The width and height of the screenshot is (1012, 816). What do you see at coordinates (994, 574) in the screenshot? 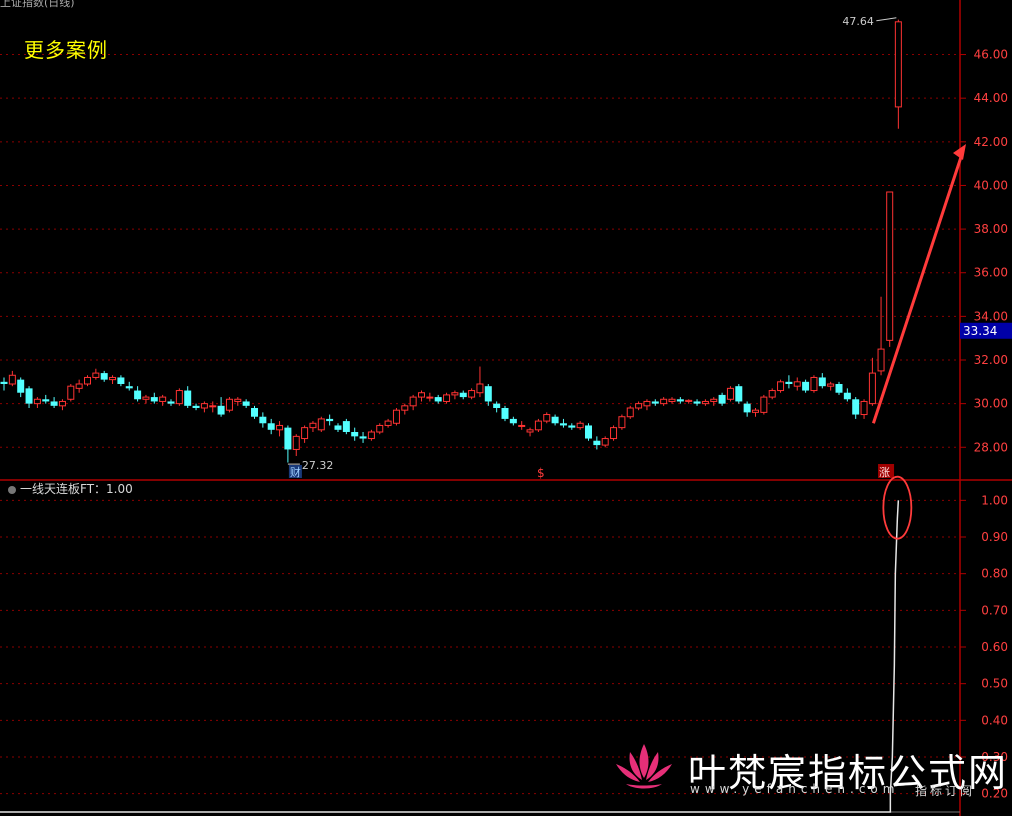
I see `indicator-tick-label: 0.80` at bounding box center [994, 574].